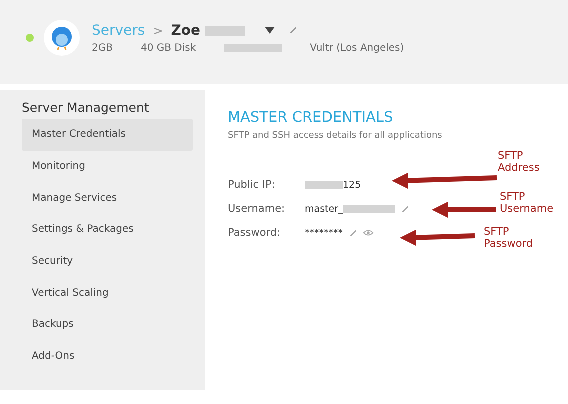 The width and height of the screenshot is (568, 404). What do you see at coordinates (464, 210) in the screenshot?
I see `annotation-arrow` at bounding box center [464, 210].